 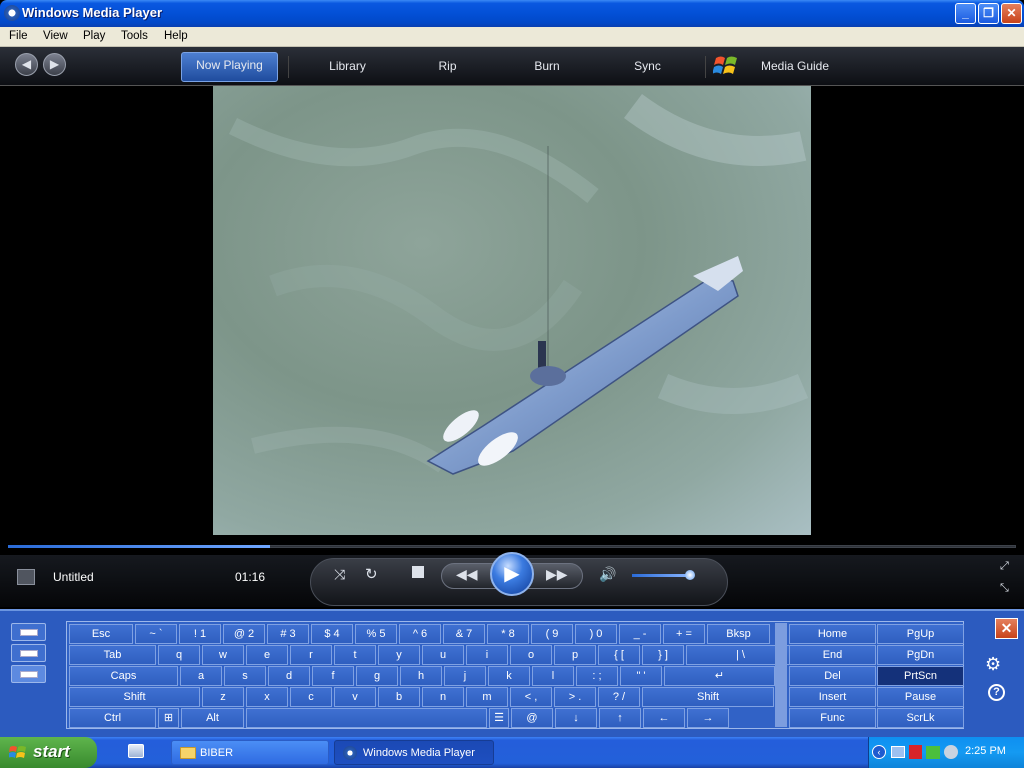 What do you see at coordinates (355, 697) in the screenshot?
I see `key-row4-4: v` at bounding box center [355, 697].